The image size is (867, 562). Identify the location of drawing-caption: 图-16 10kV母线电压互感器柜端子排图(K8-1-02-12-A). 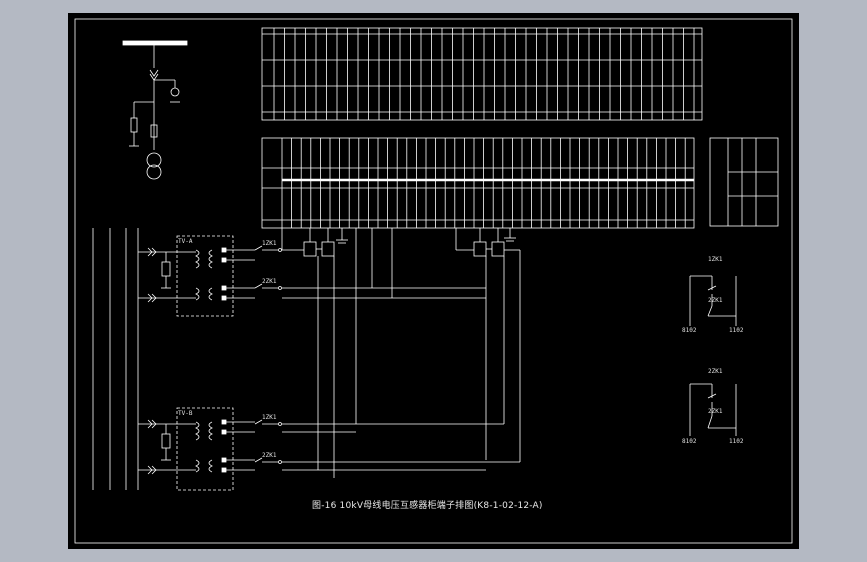
(427, 506).